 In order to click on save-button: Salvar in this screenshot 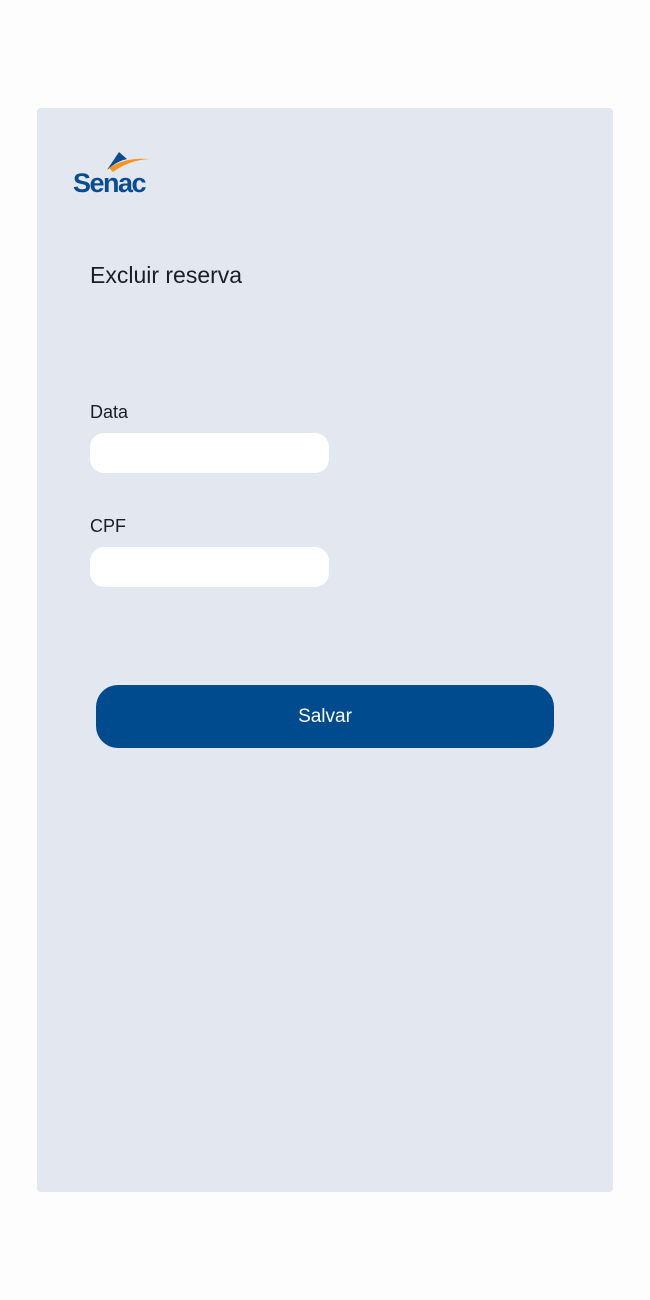, I will do `click(325, 716)`.